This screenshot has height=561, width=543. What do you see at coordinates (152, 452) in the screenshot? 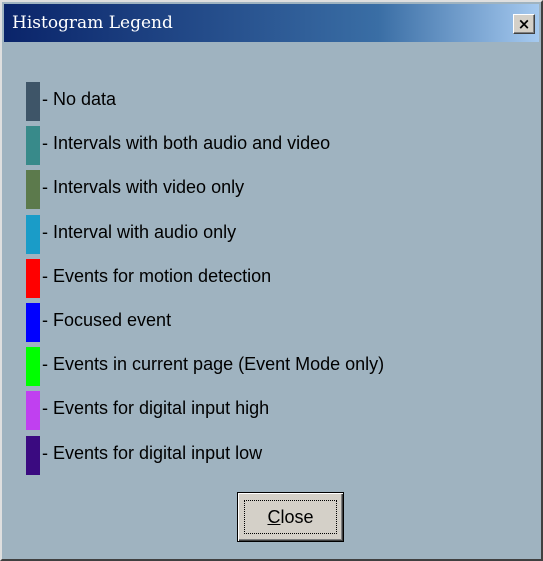
I see `legend-label: - Events for digital input low` at bounding box center [152, 452].